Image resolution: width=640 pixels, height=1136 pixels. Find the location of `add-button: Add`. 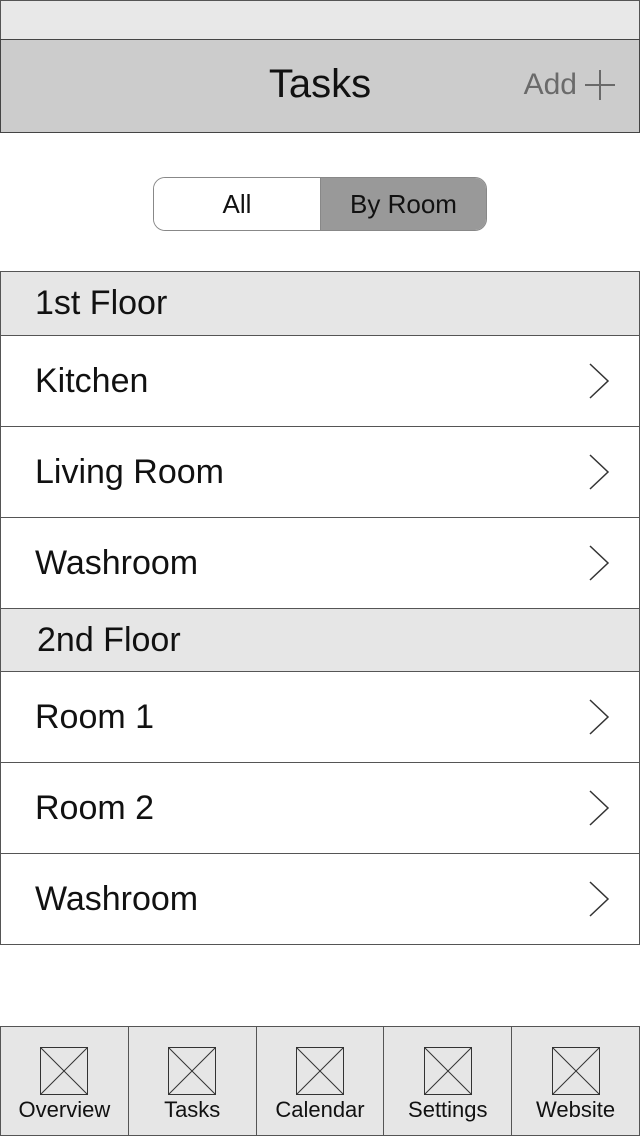

add-button: Add is located at coordinates (569, 85).